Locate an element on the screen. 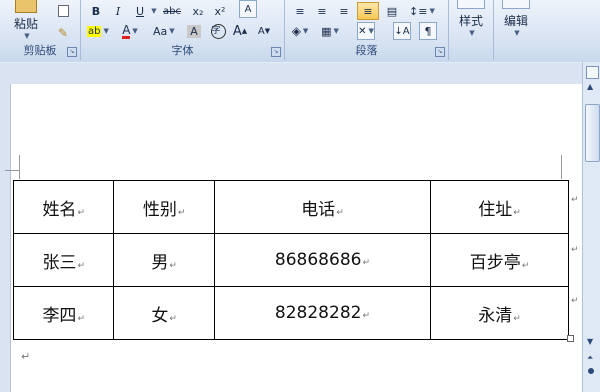  bold-button: B is located at coordinates (96, 11).